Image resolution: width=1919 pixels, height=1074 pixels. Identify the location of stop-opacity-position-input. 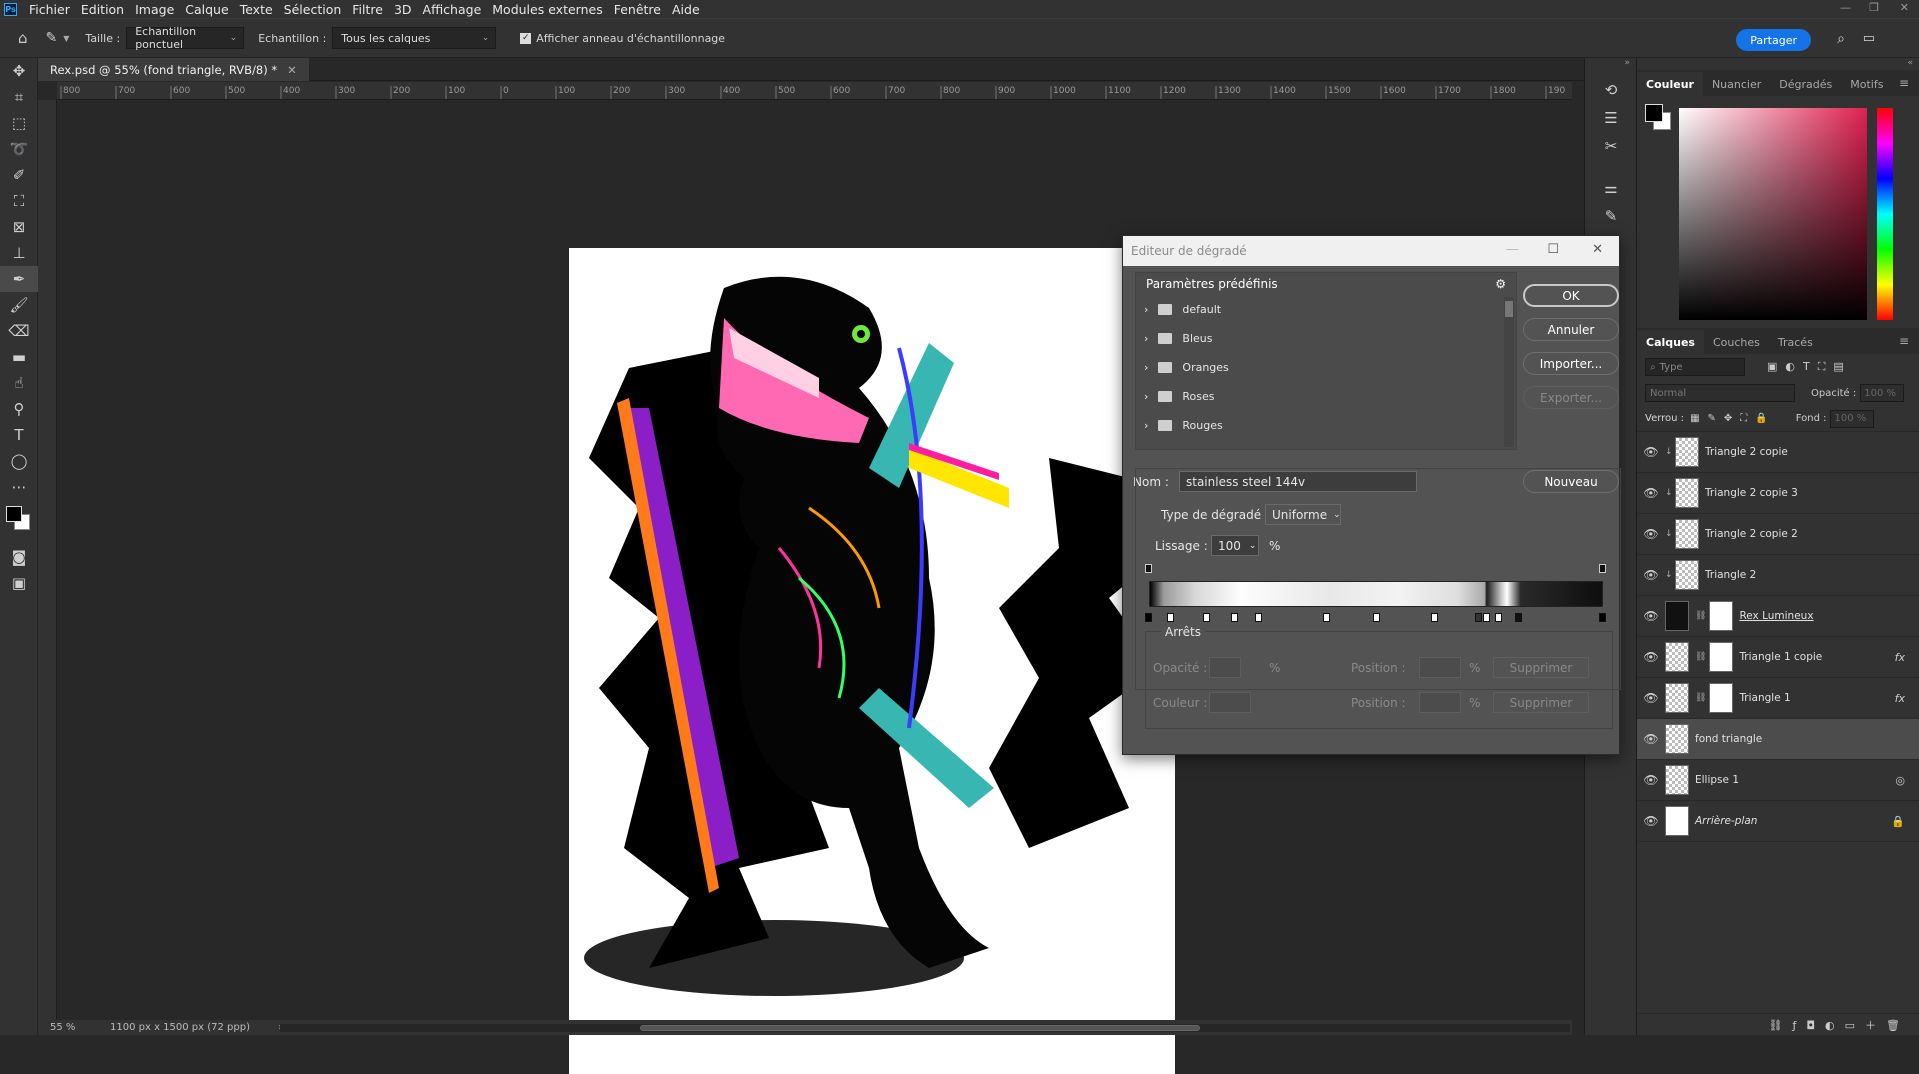
(1440, 667).